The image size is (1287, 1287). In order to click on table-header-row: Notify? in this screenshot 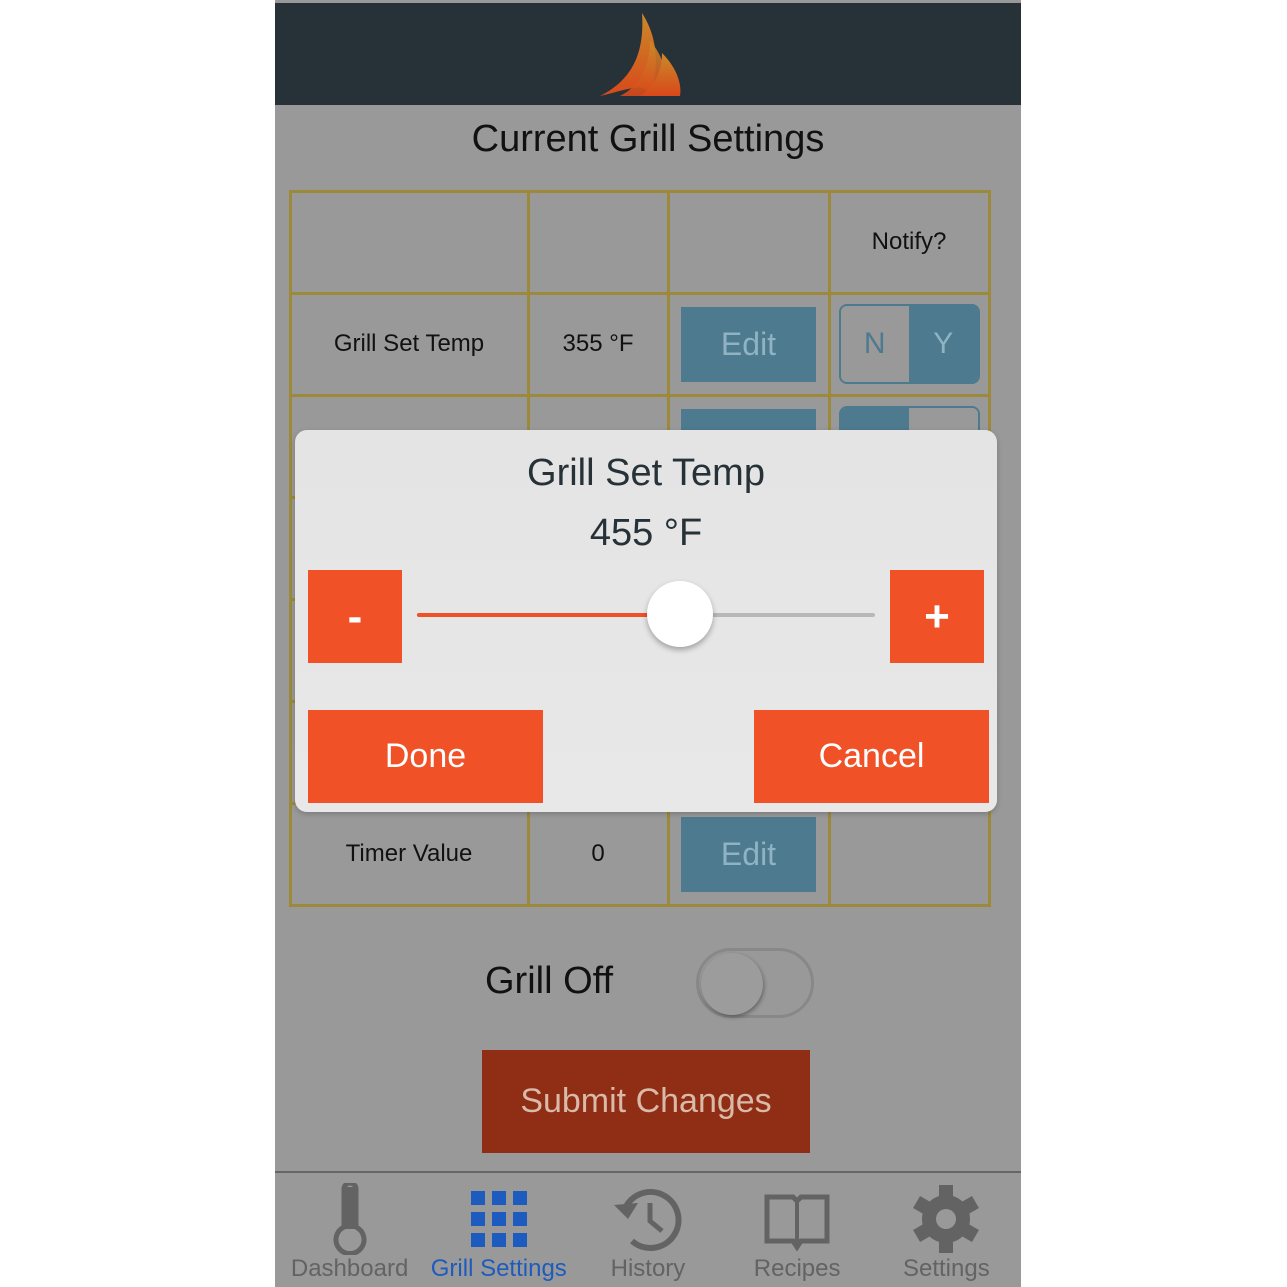, I will do `click(644, 242)`.